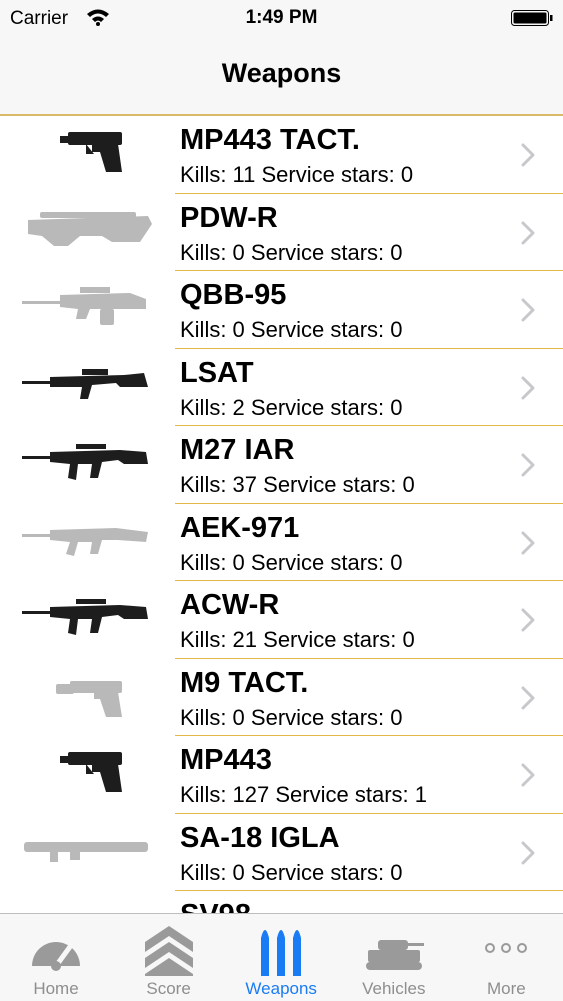 This screenshot has width=563, height=1001. I want to click on weapon-row: AEK-971 Kills: 0 Service stars: 0, so click(281, 543).